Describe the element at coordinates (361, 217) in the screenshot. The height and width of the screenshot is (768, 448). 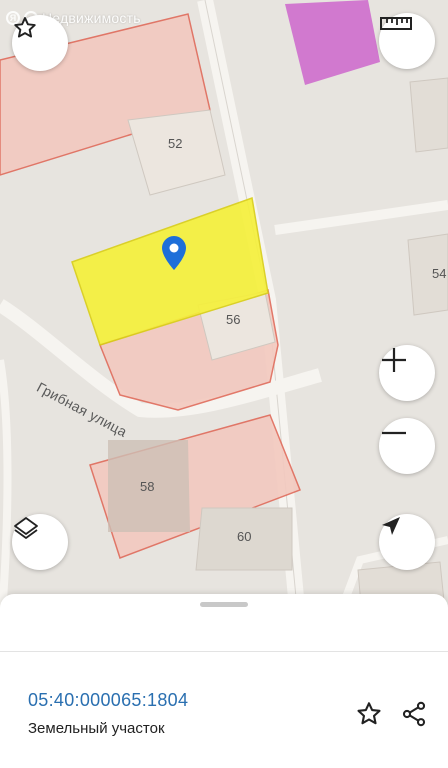
I see `side-road` at that location.